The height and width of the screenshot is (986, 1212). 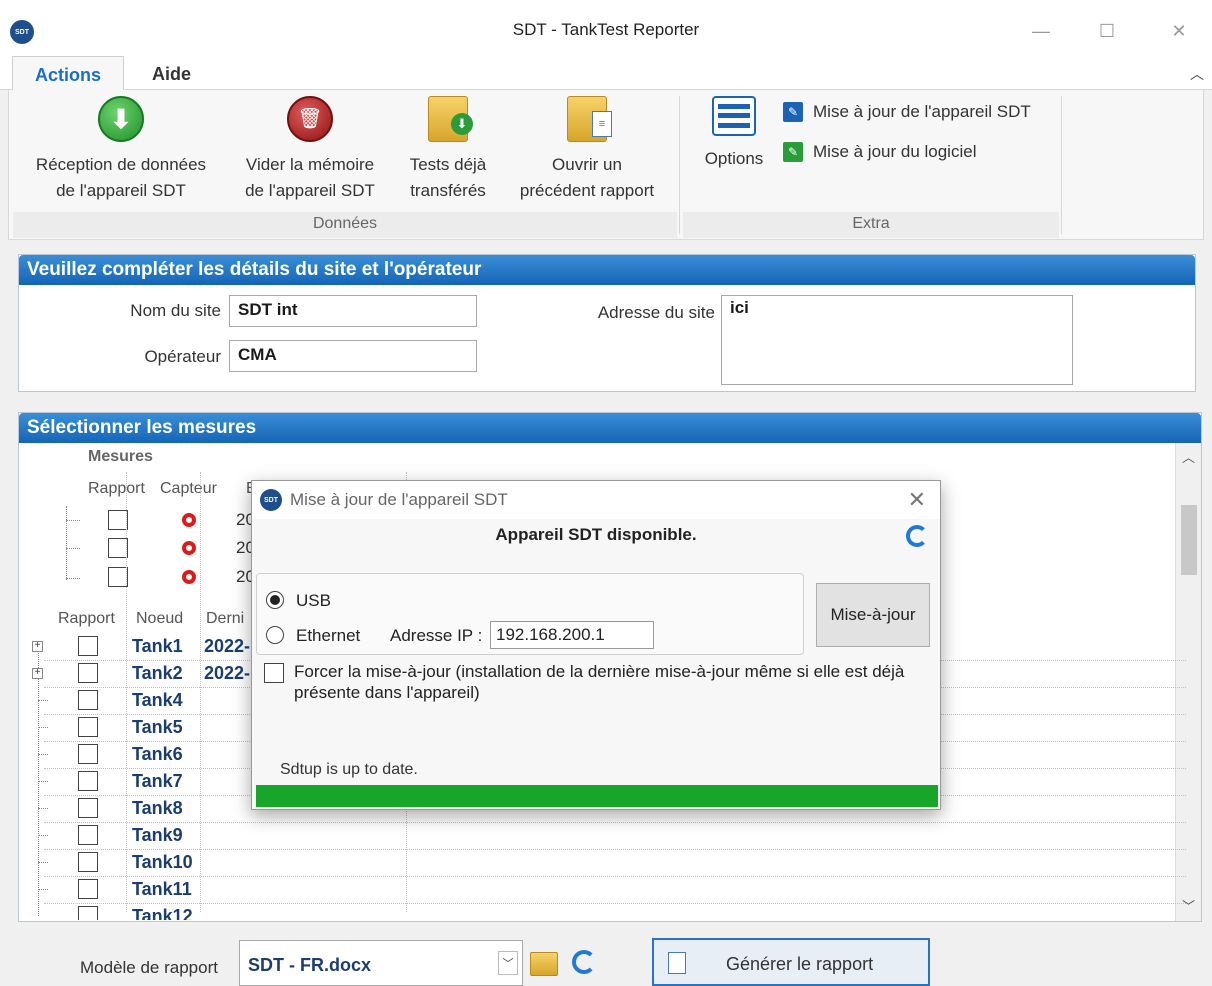 What do you see at coordinates (175, 310) in the screenshot?
I see `site-name-label: Nom du site` at bounding box center [175, 310].